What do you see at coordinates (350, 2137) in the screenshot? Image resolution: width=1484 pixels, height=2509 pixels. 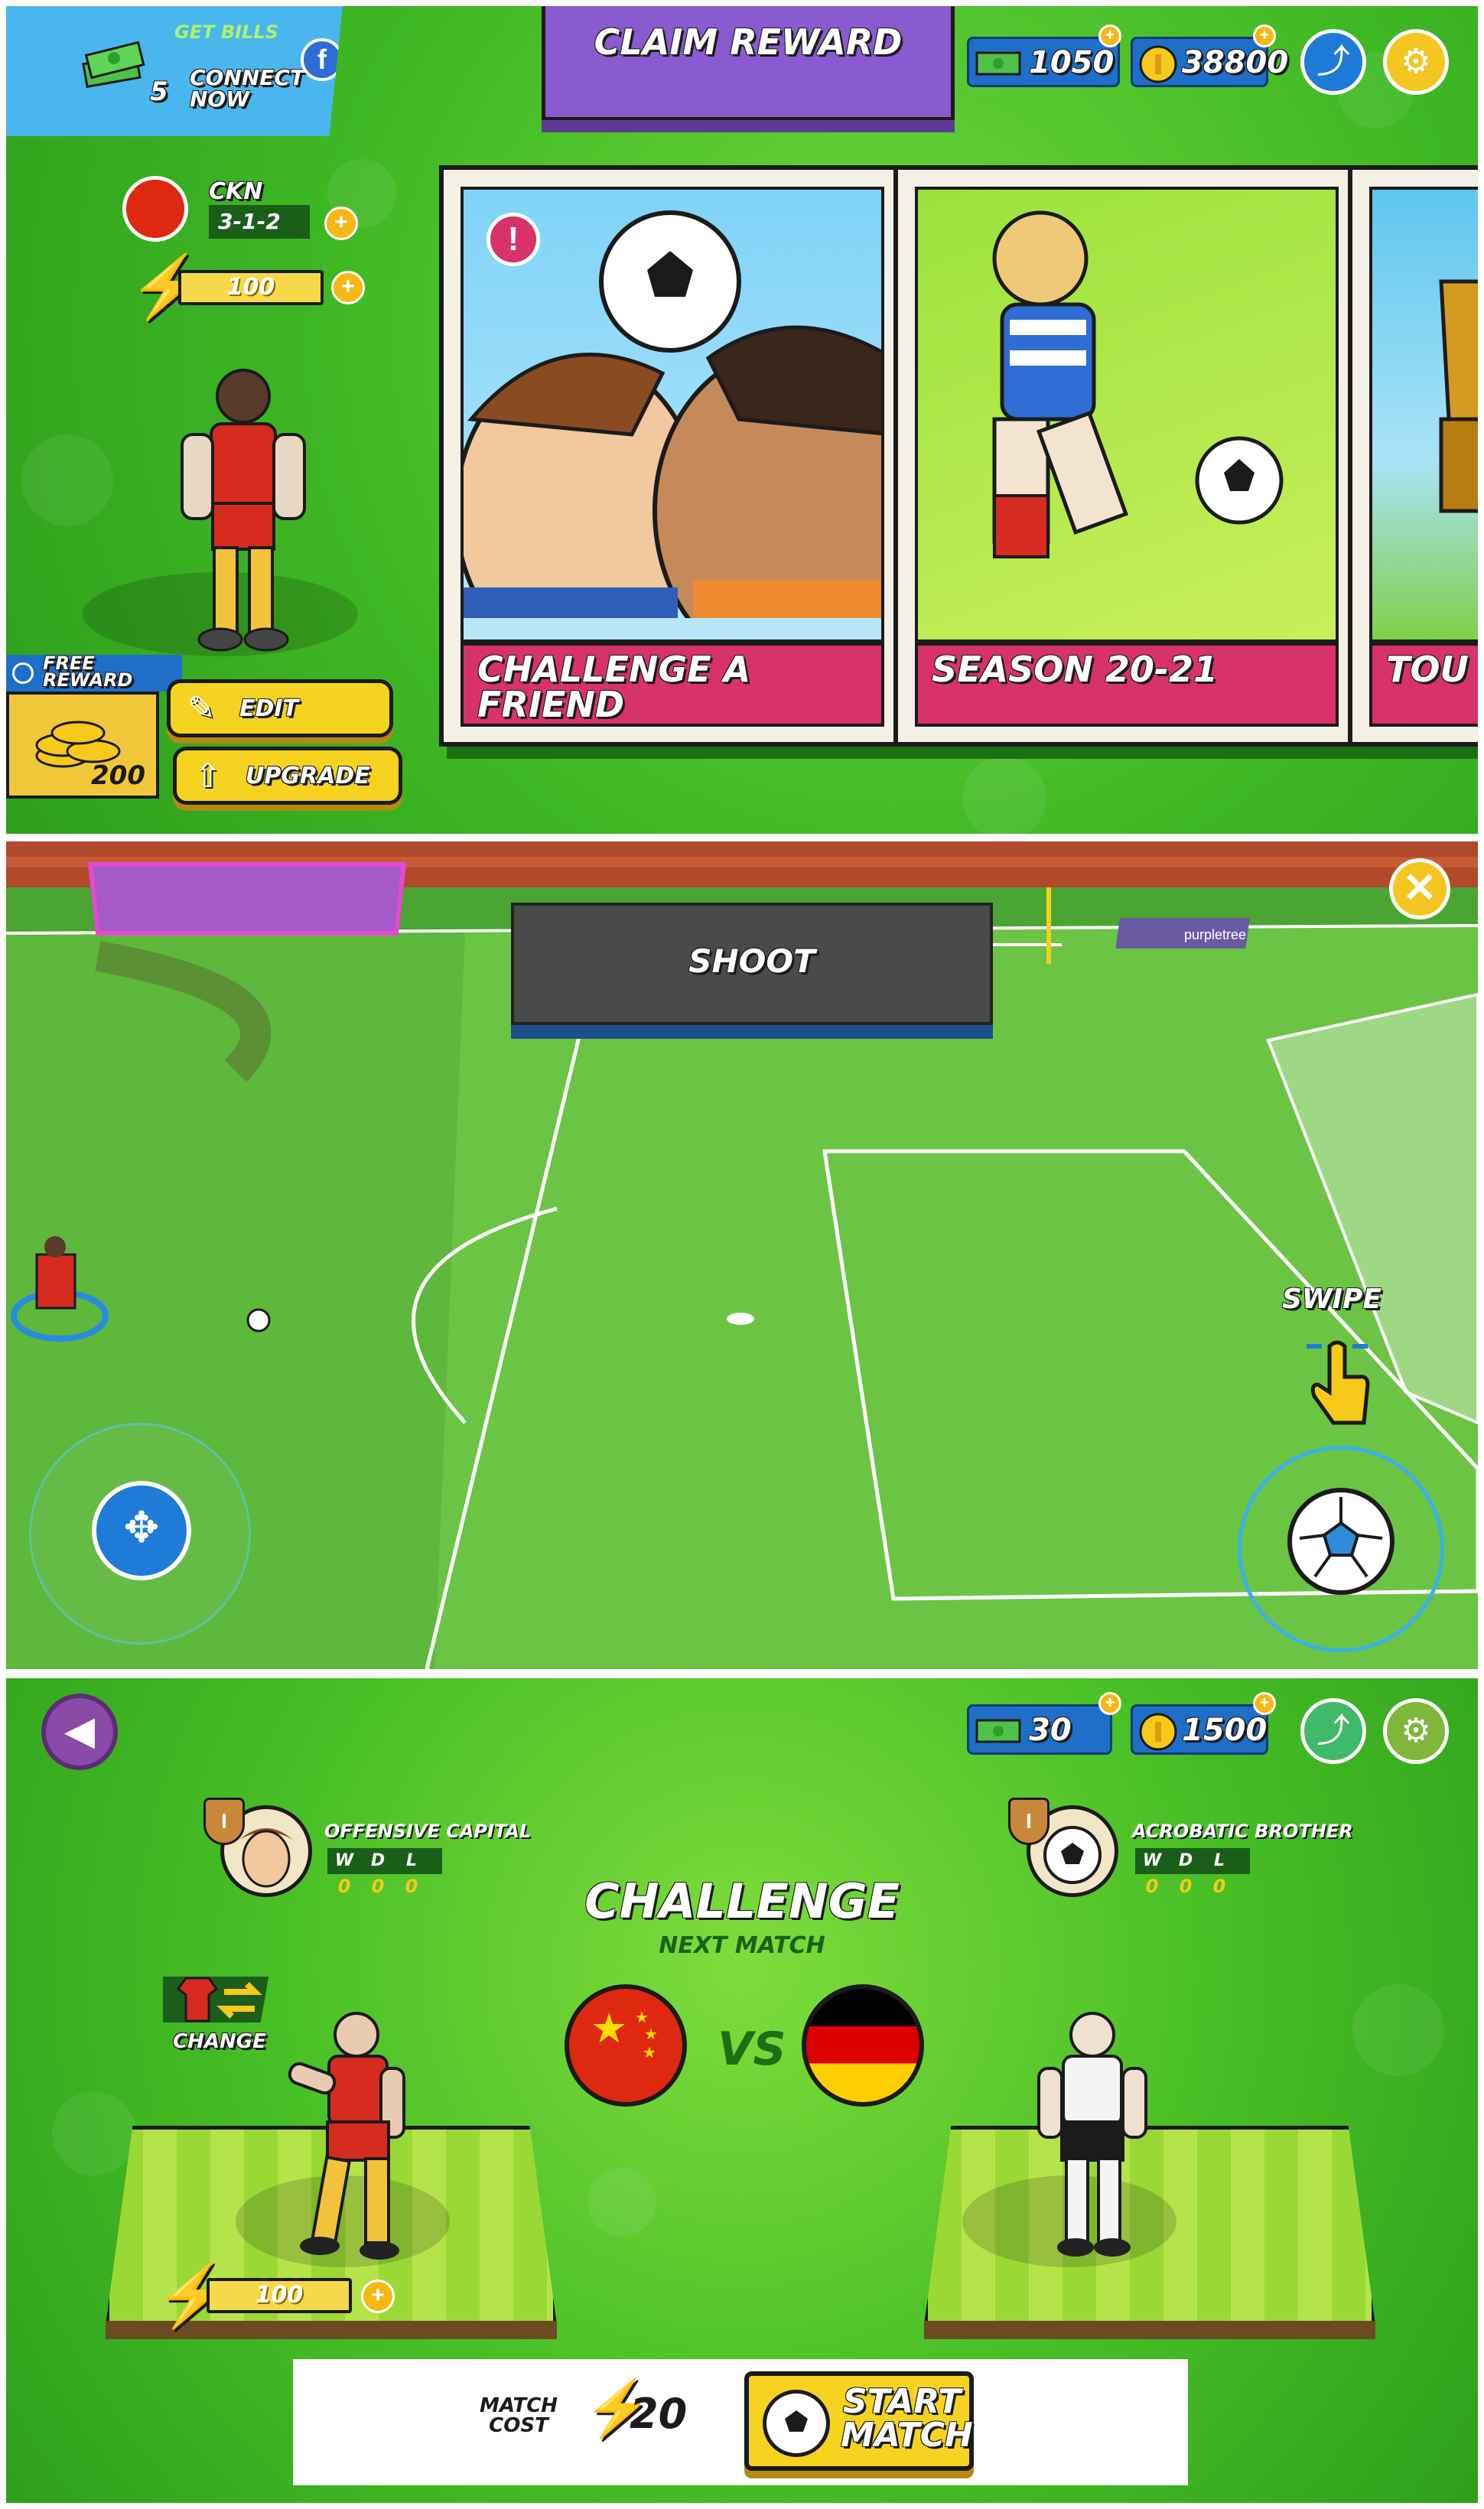 I see `home-player-figure` at bounding box center [350, 2137].